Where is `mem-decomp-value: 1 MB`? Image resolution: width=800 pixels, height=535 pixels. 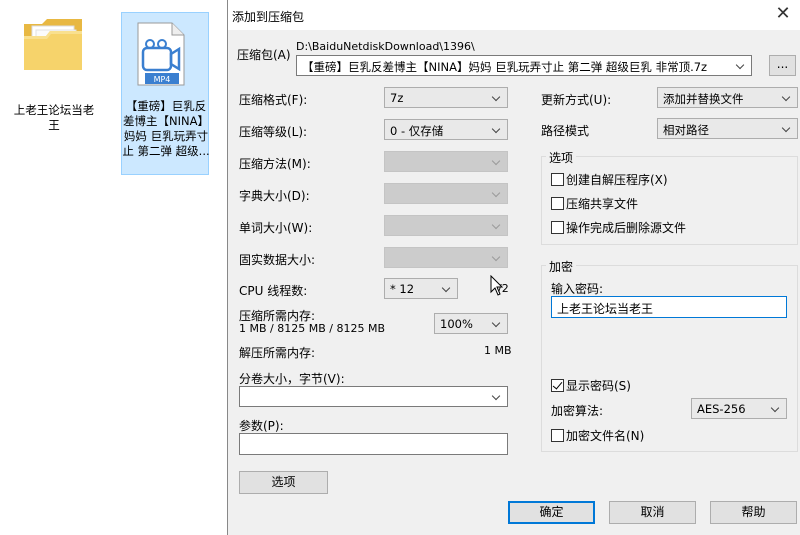 mem-decomp-value: 1 MB is located at coordinates (498, 350).